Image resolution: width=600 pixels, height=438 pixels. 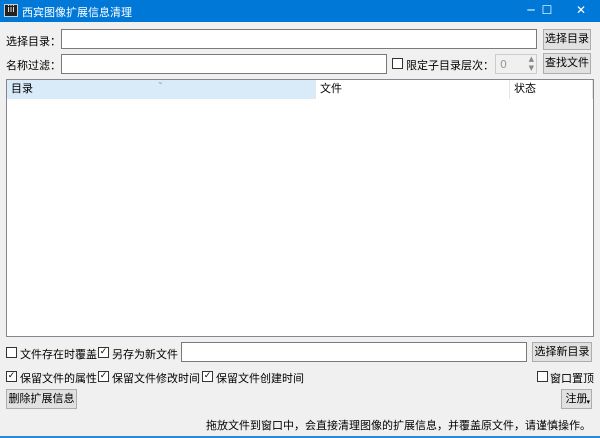 I want to click on title-bar: iii 西宾图像扩展信息清理 ─ ☐ ✕, so click(x=300, y=11).